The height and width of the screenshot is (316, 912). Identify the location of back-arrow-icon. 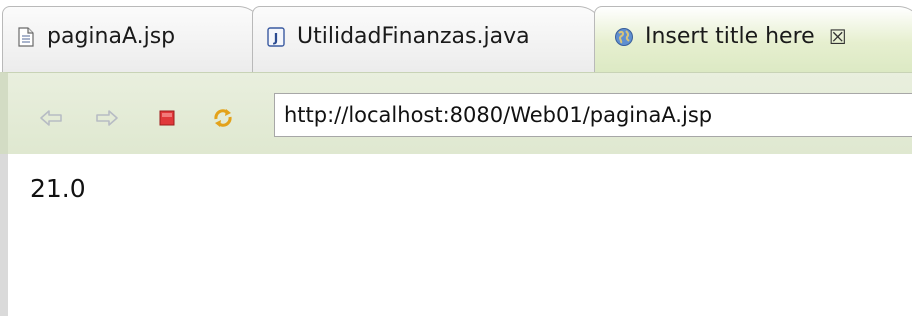
(51, 118).